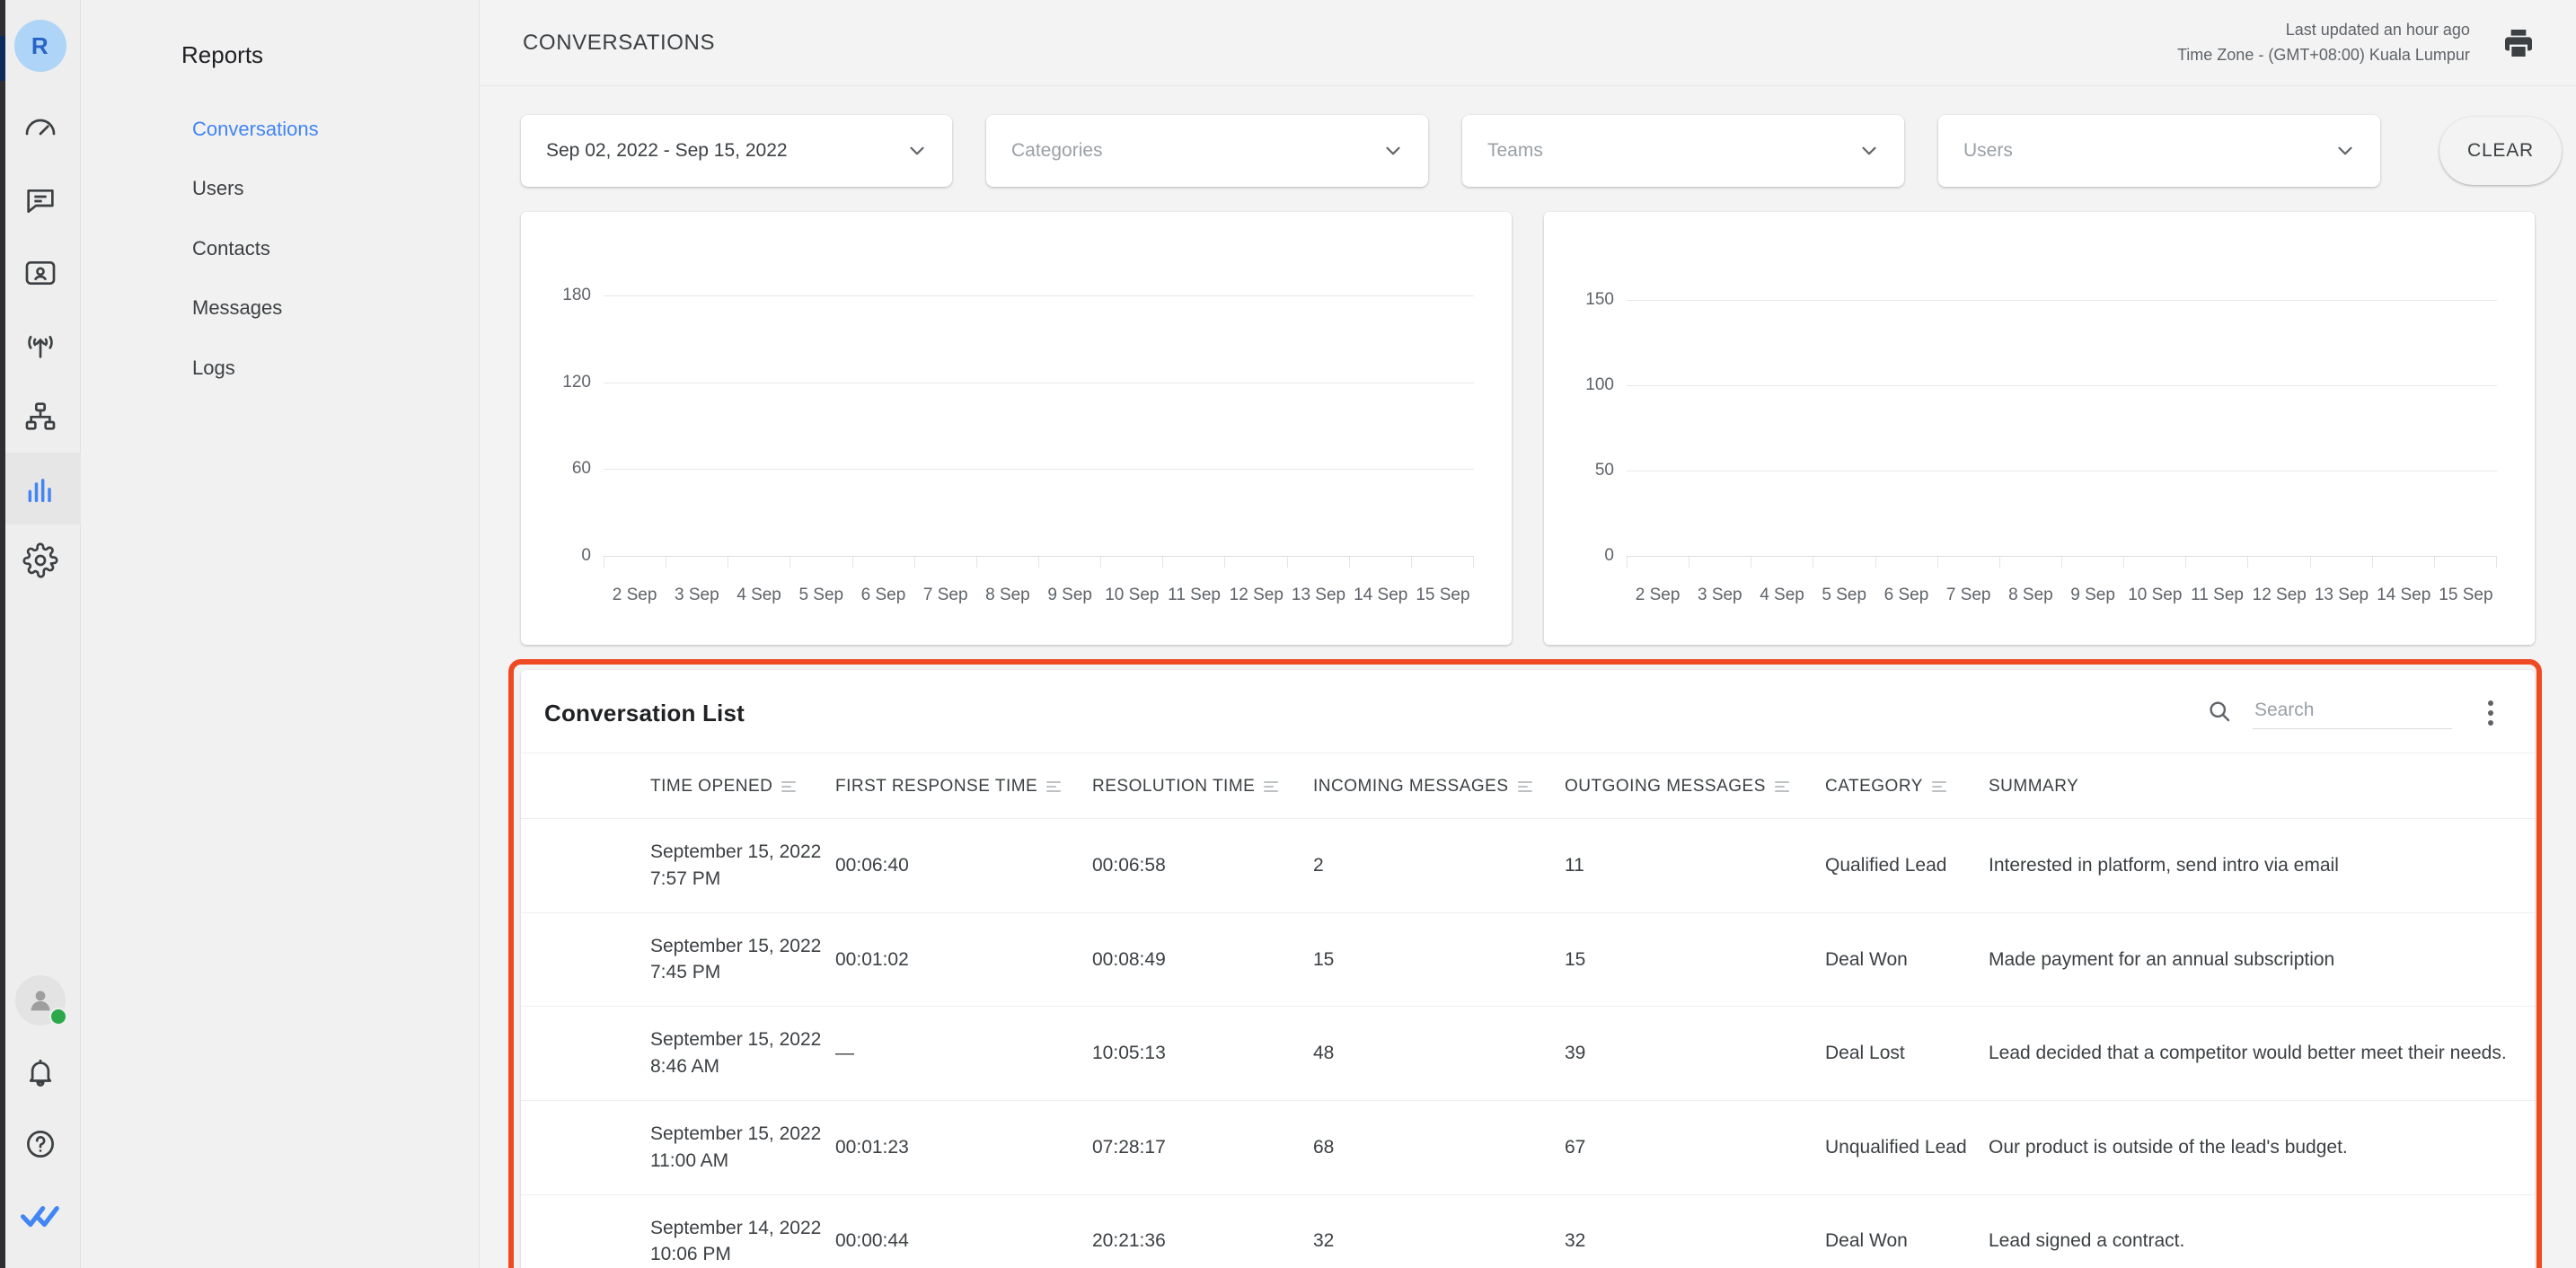 This screenshot has width=2576, height=1268. Describe the element at coordinates (1844, 595) in the screenshot. I see `chart-x-tick-label: 5 Sep` at that location.